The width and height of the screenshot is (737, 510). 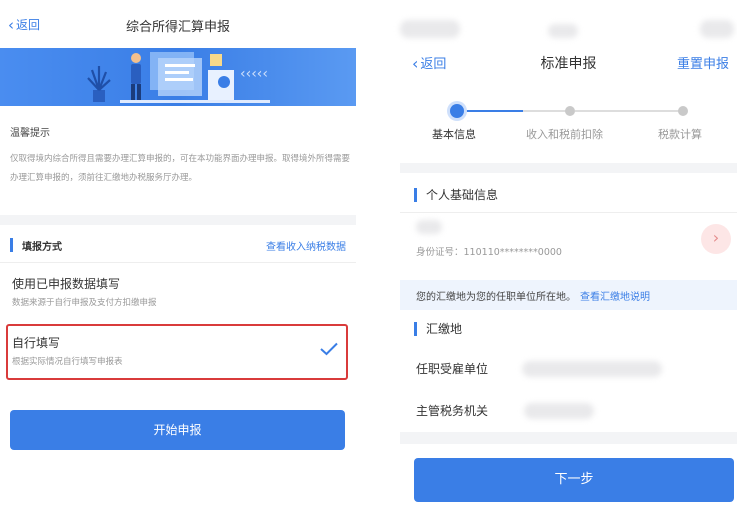 I want to click on step-label-tax-calc: 税款计算, so click(x=680, y=134).